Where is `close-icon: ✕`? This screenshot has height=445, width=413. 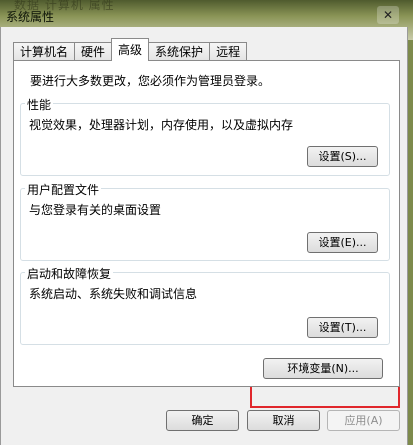 close-icon: ✕ is located at coordinates (388, 15).